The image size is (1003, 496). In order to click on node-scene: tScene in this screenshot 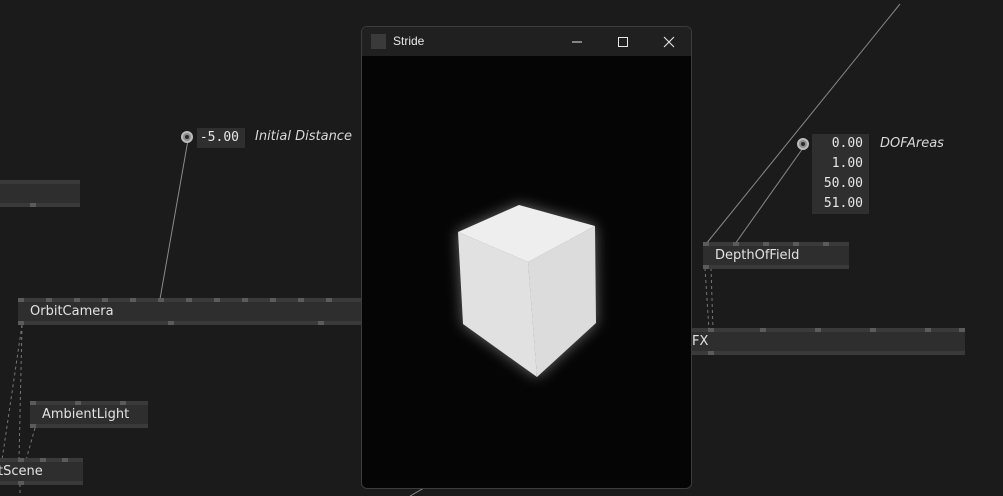, I will do `click(41, 471)`.